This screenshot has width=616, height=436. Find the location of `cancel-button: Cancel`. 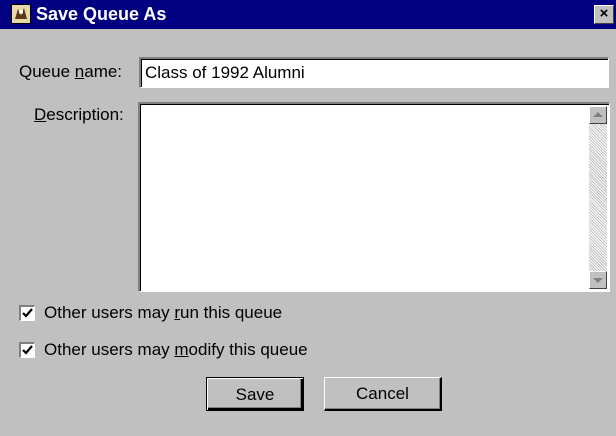

cancel-button: Cancel is located at coordinates (383, 394).